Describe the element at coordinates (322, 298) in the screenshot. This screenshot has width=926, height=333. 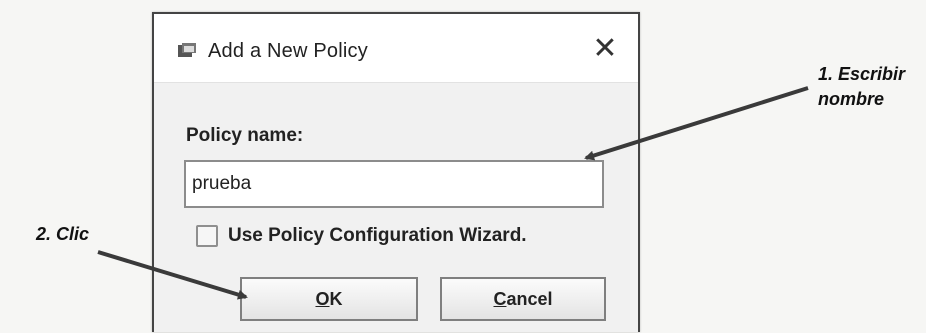
I see `ok-mnemonic: O` at that location.